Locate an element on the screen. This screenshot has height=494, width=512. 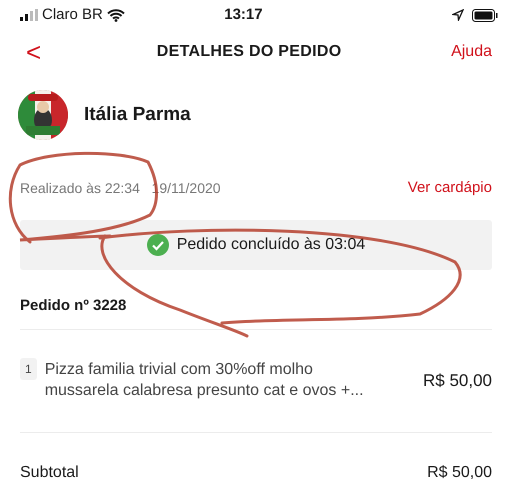
item-price: R$ 50,00 is located at coordinates (457, 381).